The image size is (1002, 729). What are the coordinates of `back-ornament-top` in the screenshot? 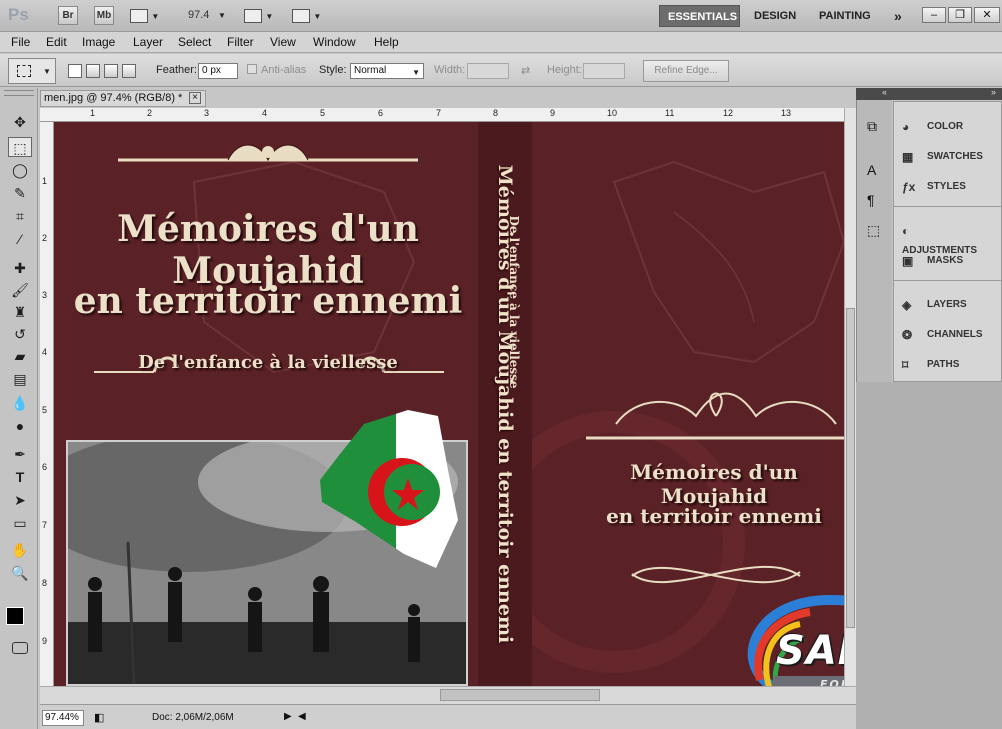 It's located at (715, 416).